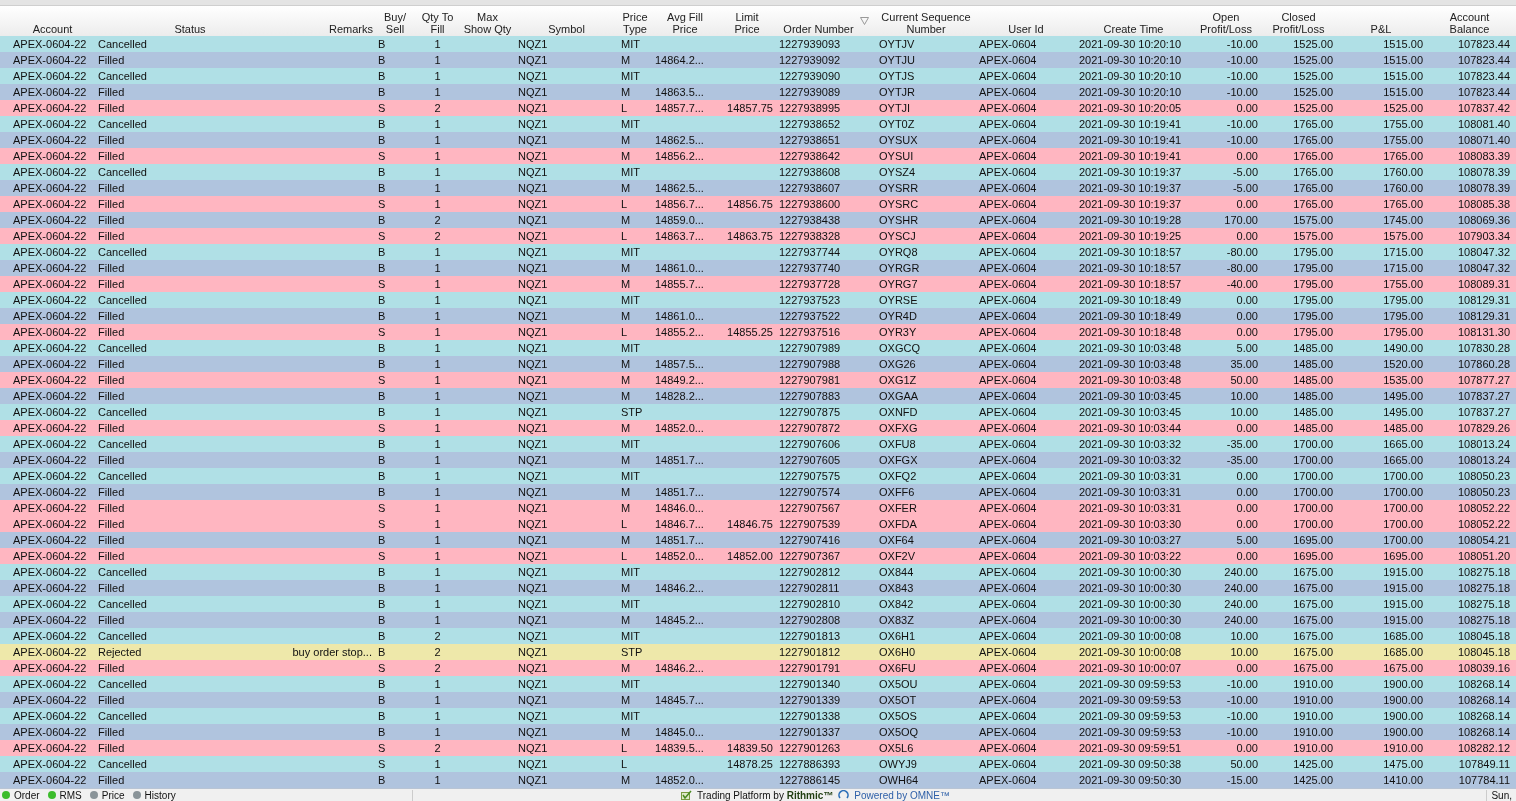 The image size is (1516, 801). Describe the element at coordinates (758, 620) in the screenshot. I see `table-row: APEX-0604-22 Filled B 1 NQZ1 M 14845.2... 1227902808 OX83Z APEX-0604 2021-09-30 10:00:30 240.00 1675.00 1915.00 108275.18` at that location.